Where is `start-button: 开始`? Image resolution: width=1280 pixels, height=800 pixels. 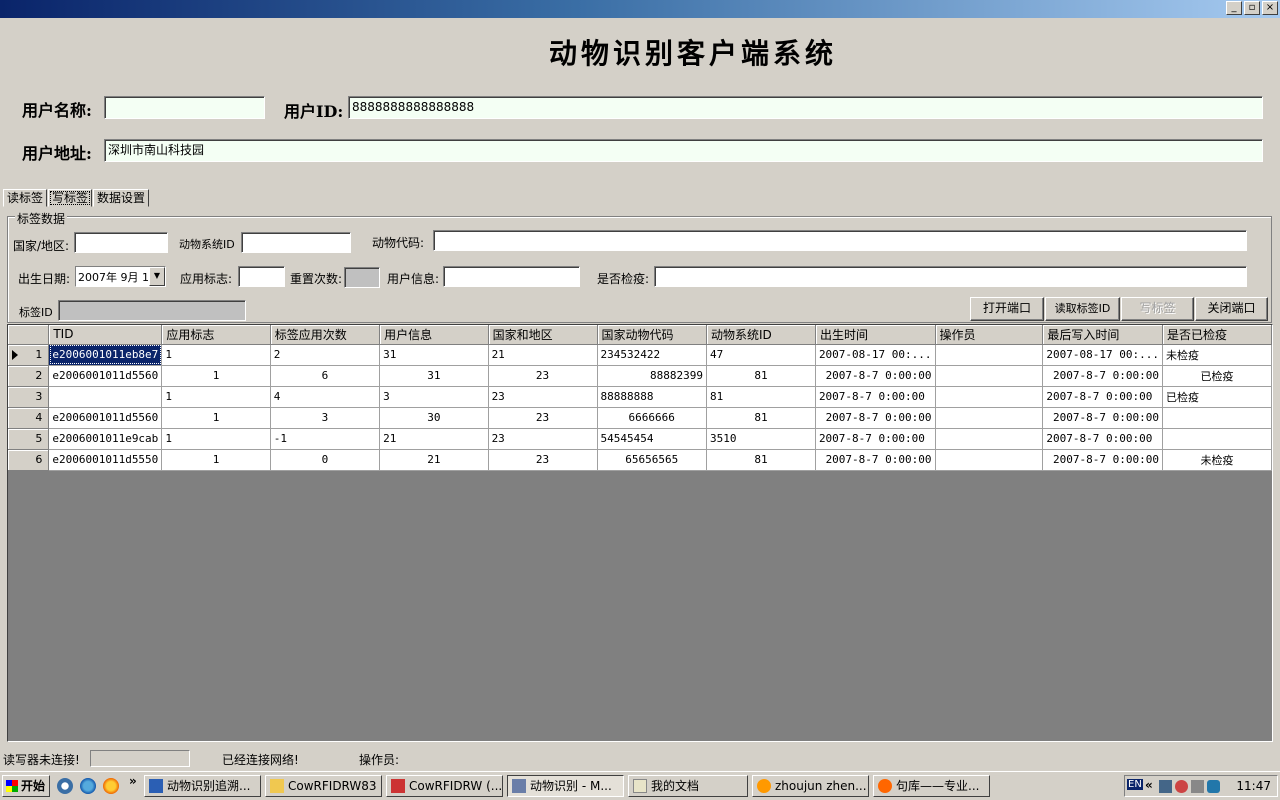 start-button: 开始 is located at coordinates (26, 786).